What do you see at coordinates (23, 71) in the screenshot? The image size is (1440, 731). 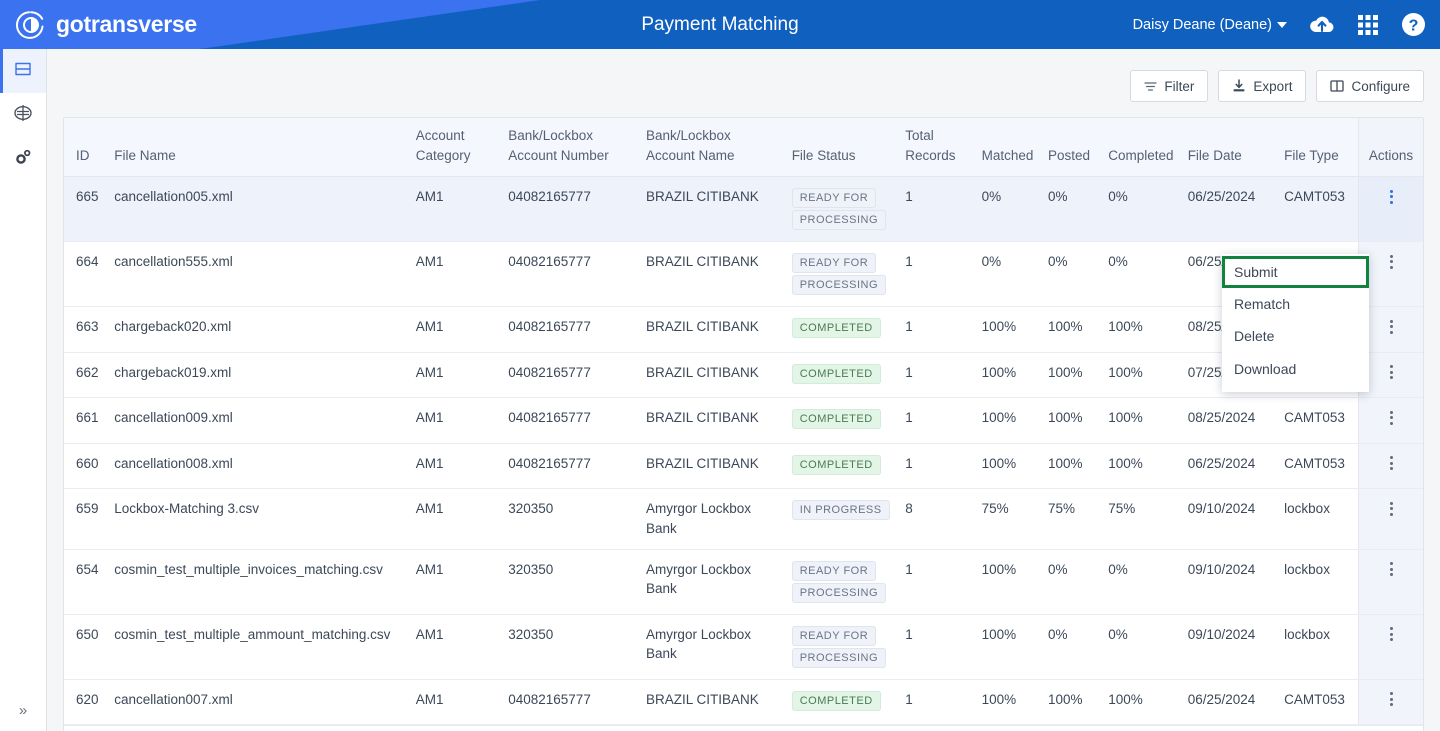 I see `sidebar-item-payment-matching` at bounding box center [23, 71].